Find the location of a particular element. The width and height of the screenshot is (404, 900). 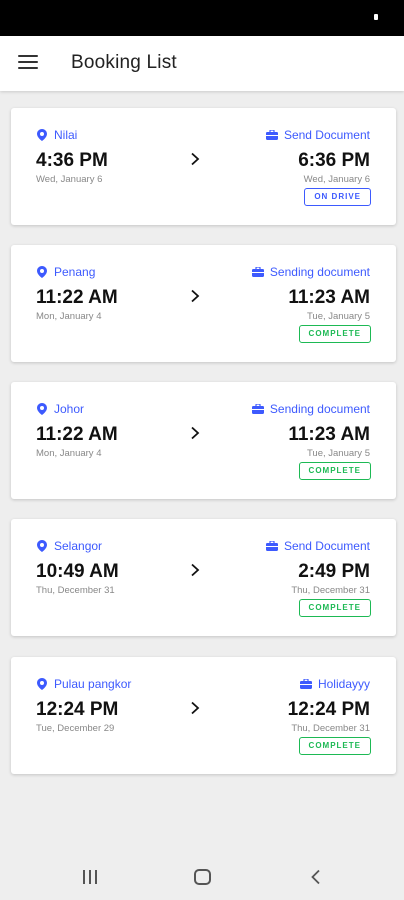

booking-from-location: Selangor is located at coordinates (69, 546).